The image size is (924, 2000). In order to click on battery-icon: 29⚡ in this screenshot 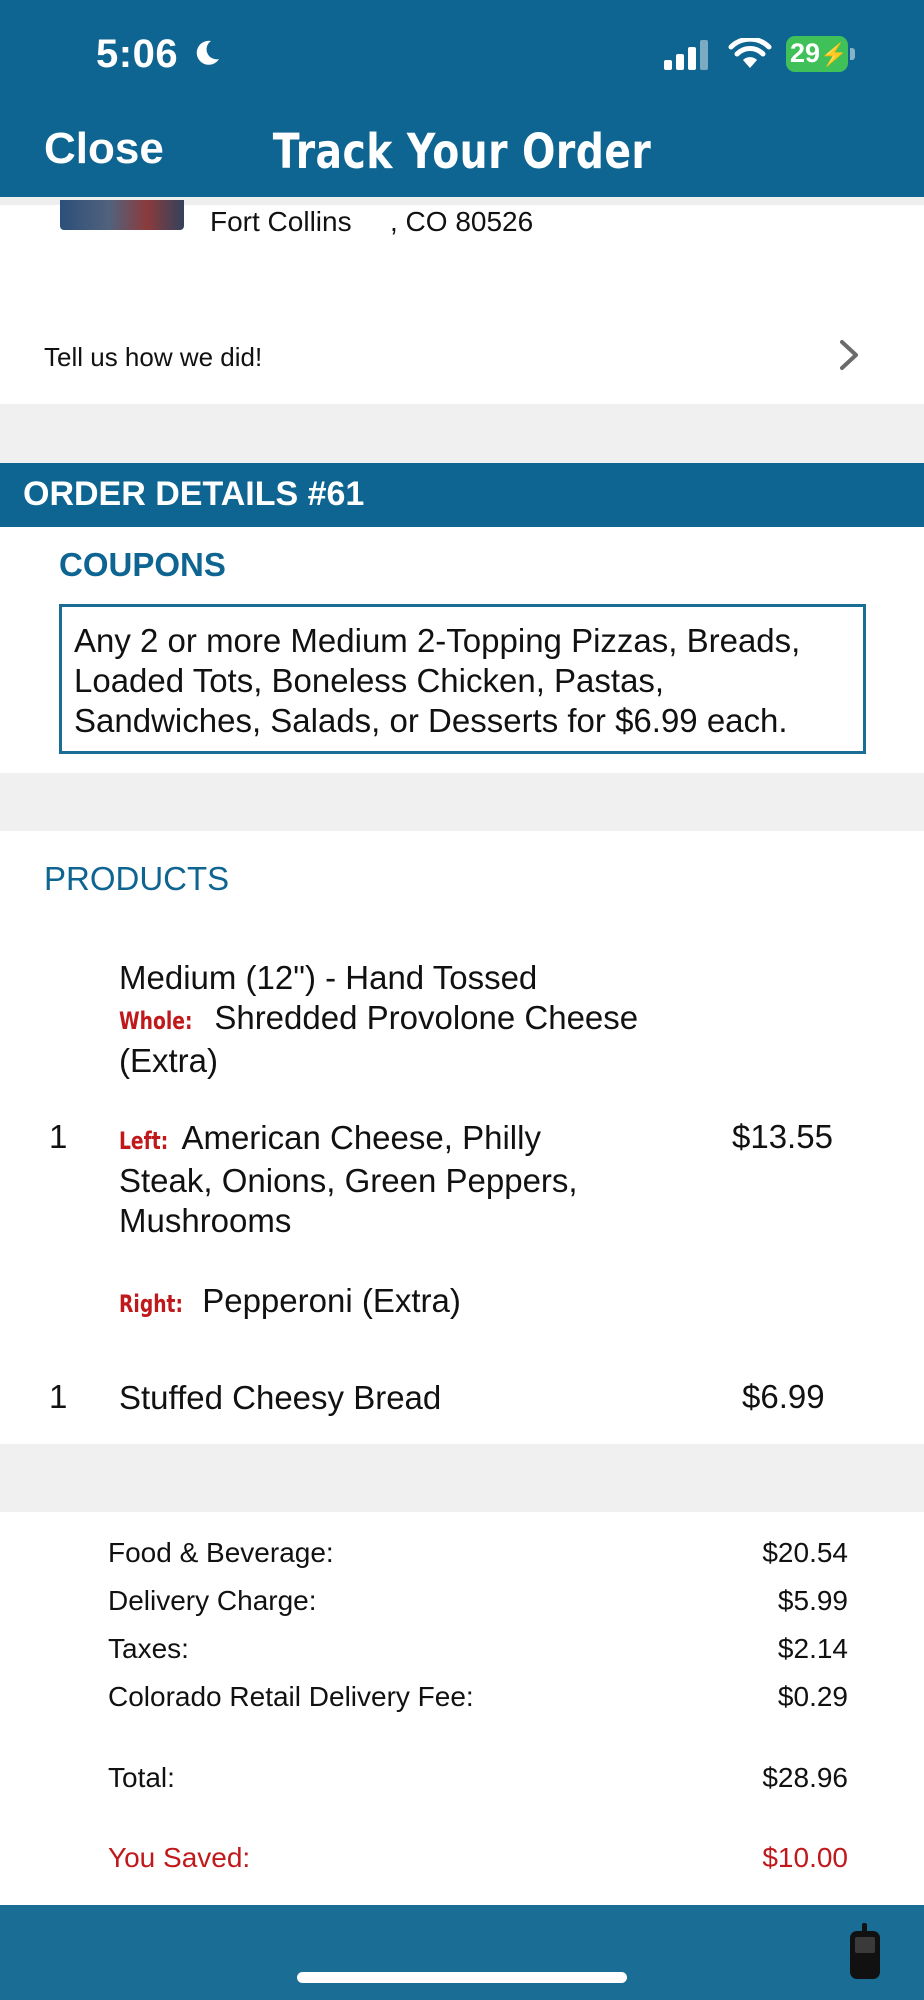, I will do `click(821, 54)`.